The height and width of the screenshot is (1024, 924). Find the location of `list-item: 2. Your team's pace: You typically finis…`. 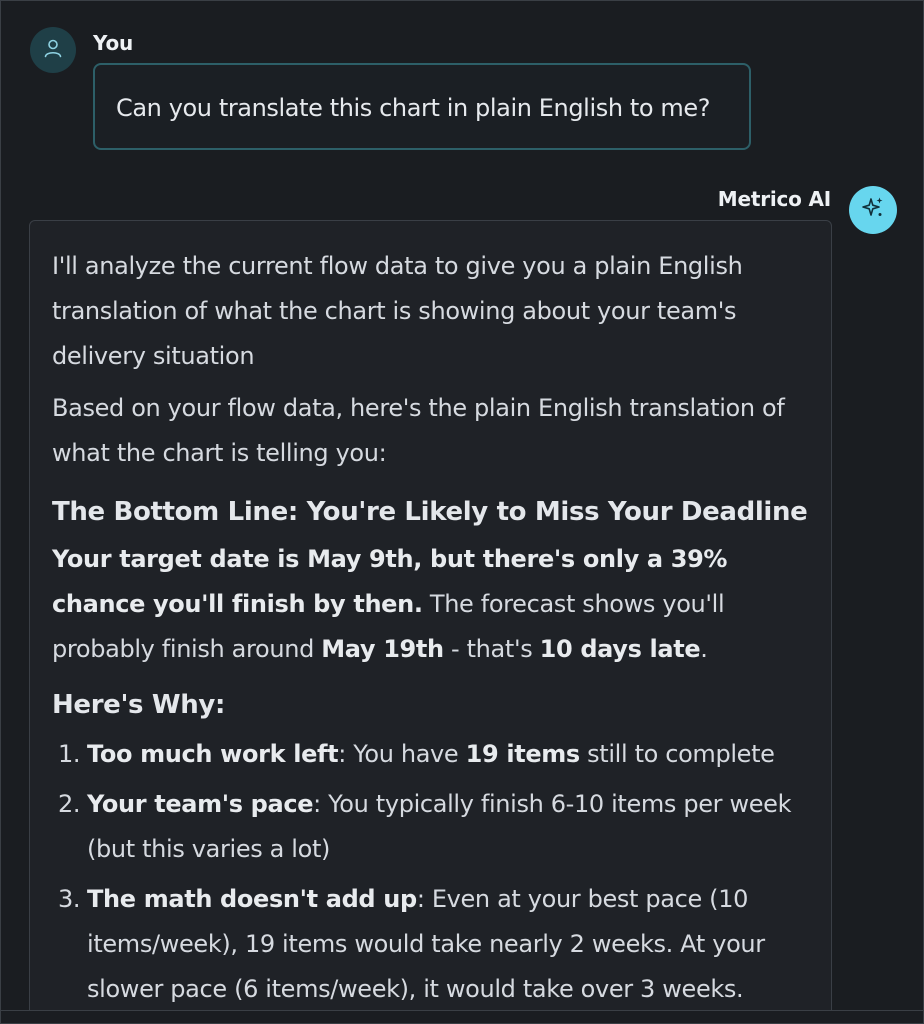

list-item: 2. Your team's pace: You typically finis… is located at coordinates (425, 826).